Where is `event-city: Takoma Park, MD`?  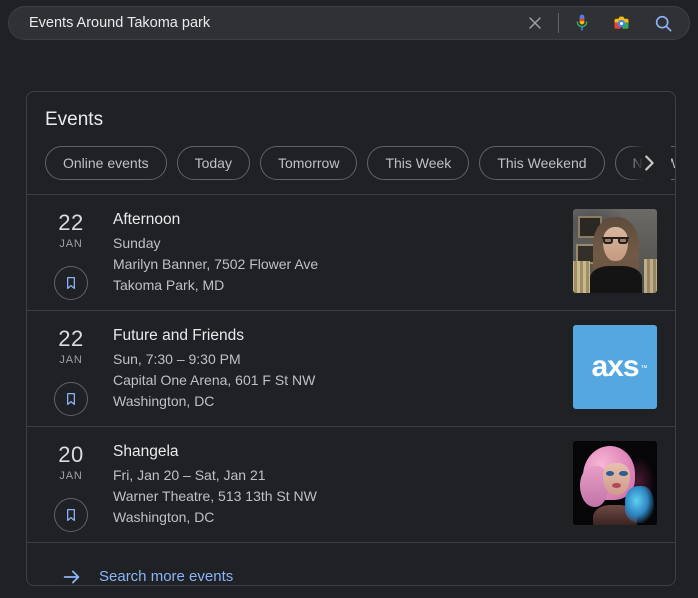 event-city: Takoma Park, MD is located at coordinates (169, 285).